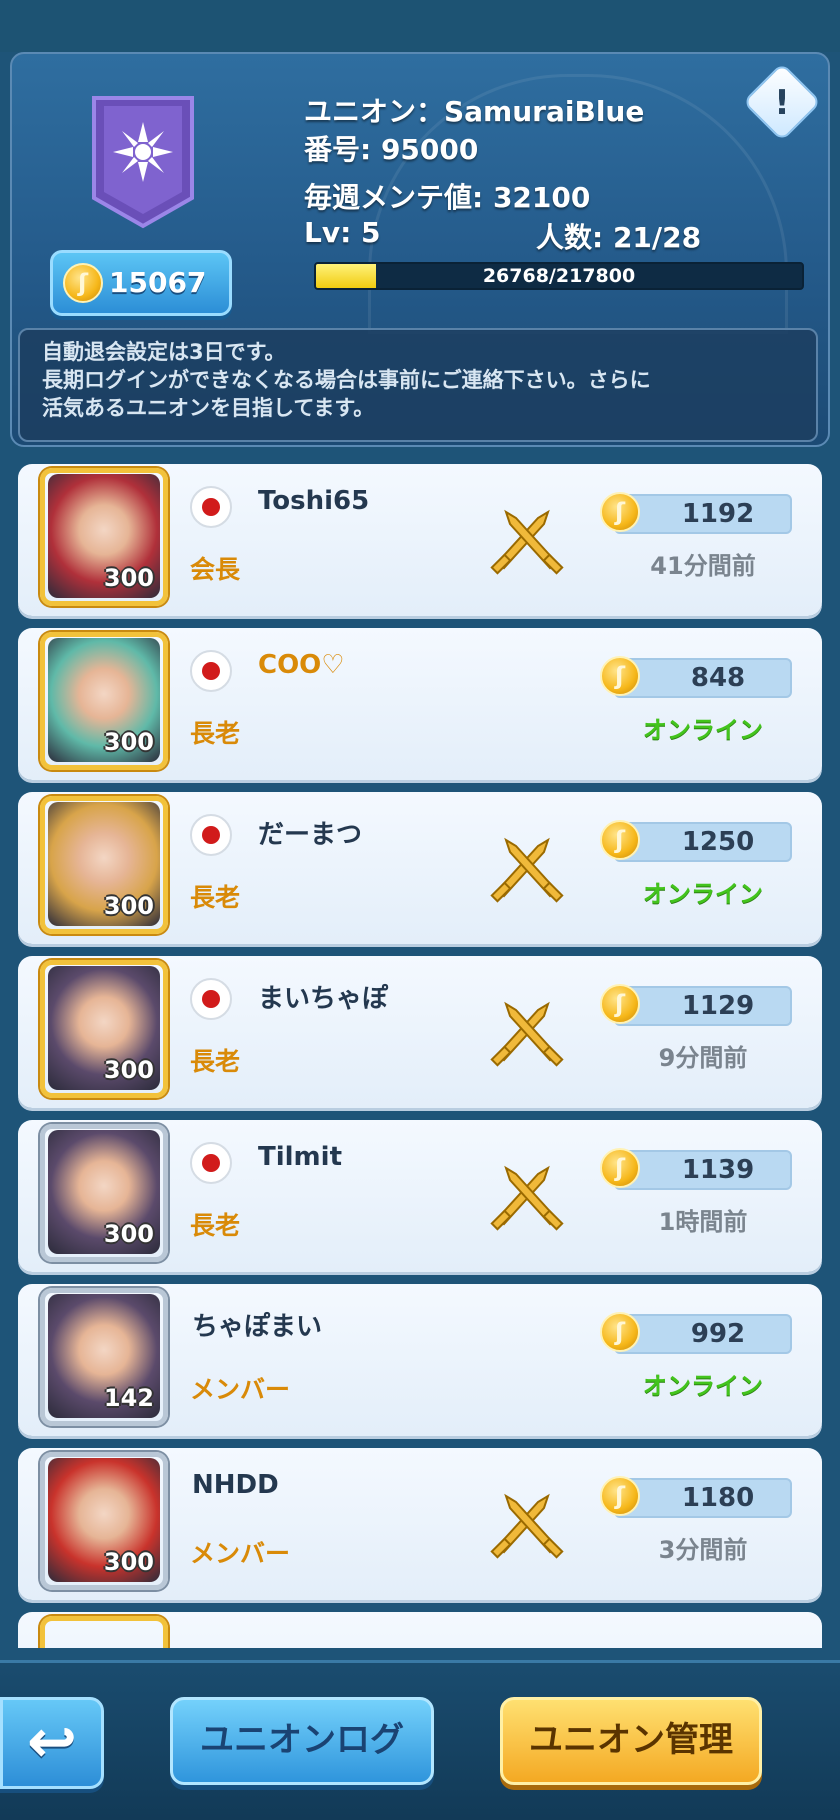 This screenshot has width=840, height=1820. I want to click on bottom-nav-bar: ↩ ユニオンログ ユニオン管理, so click(420, 1740).